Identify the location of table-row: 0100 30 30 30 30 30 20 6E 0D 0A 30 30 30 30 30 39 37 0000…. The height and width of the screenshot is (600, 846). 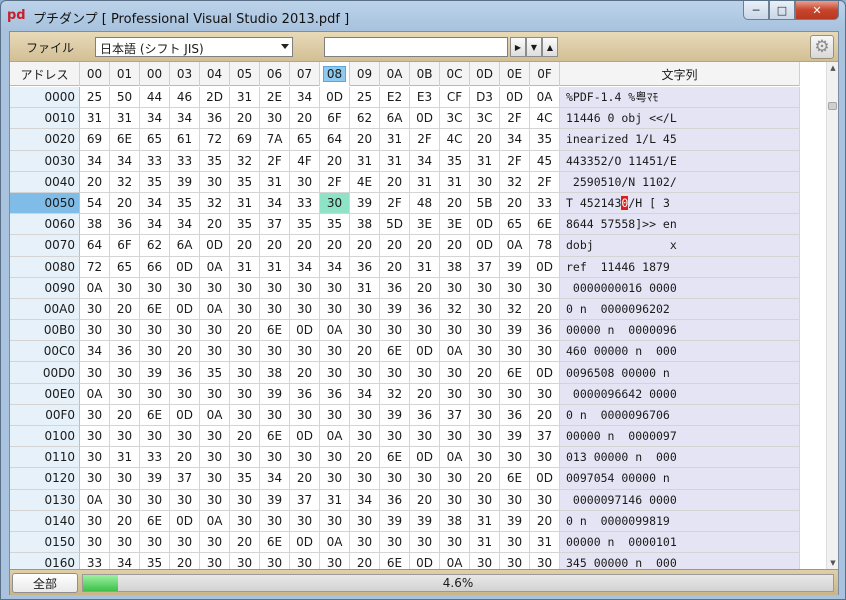
(405, 437).